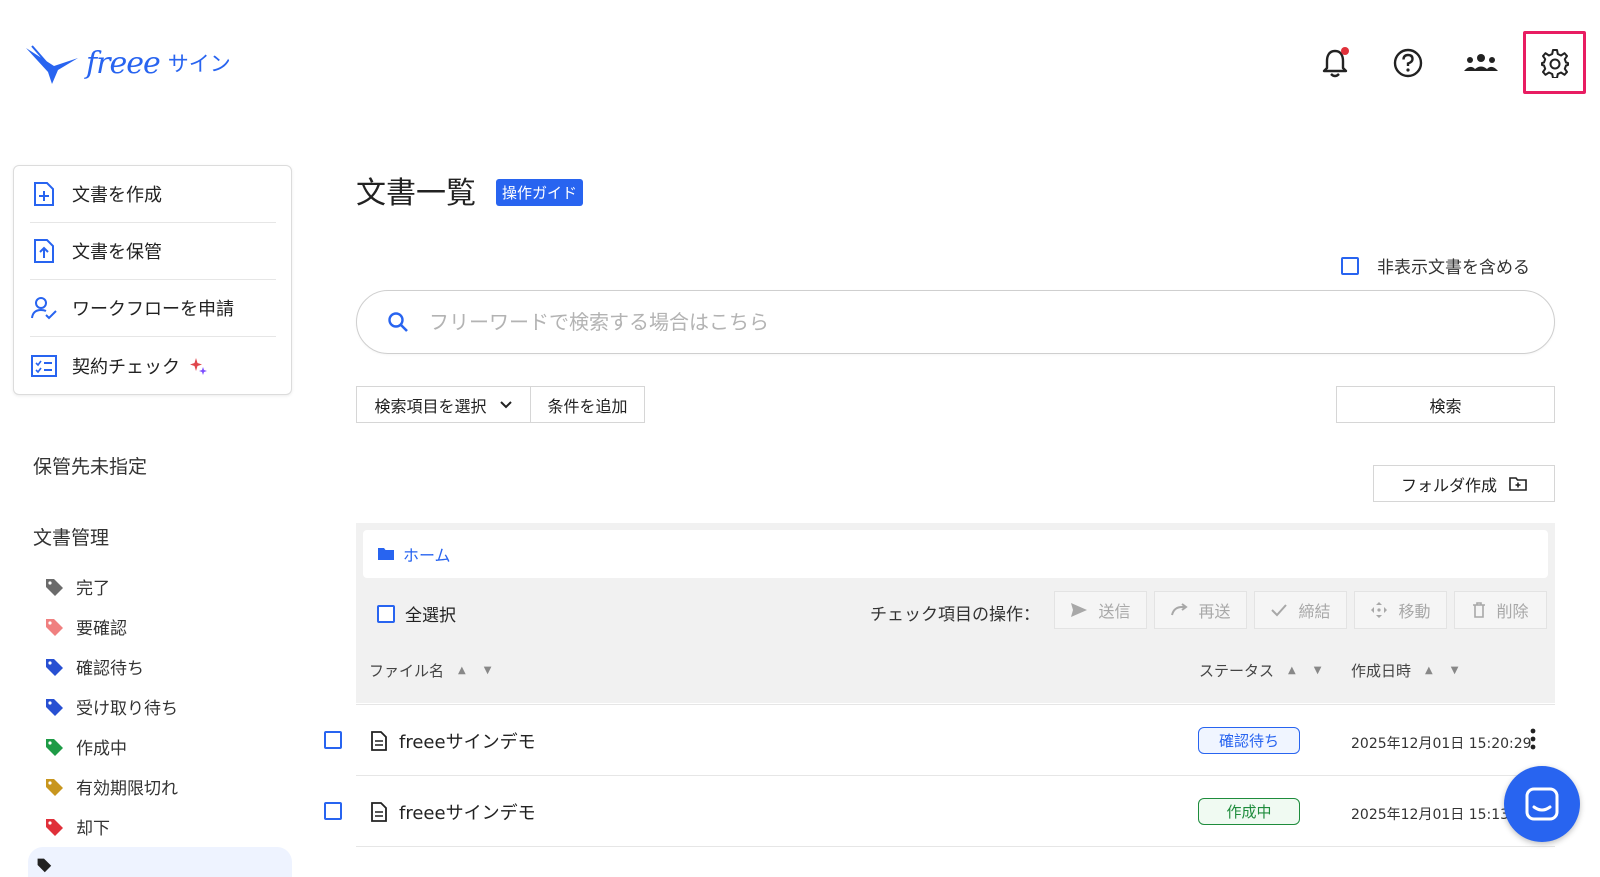 The width and height of the screenshot is (1600, 877). I want to click on create-document-button: 文書を作成, so click(153, 194).